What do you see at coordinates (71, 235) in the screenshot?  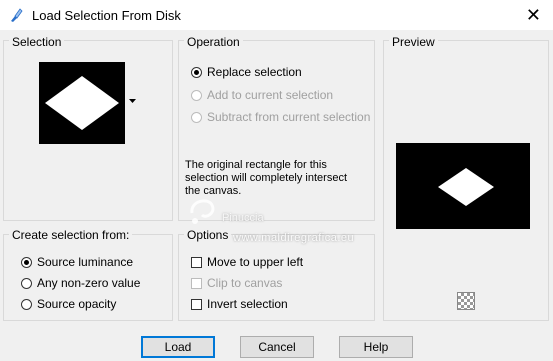 I see `create-selection-label: Create selection from:` at bounding box center [71, 235].